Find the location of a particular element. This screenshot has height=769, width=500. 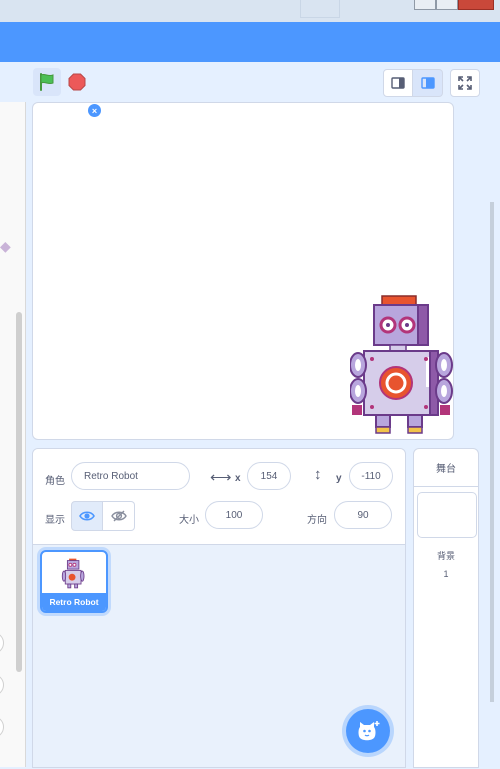

stage-pane-title: 舞台 is located at coordinates (446, 468).